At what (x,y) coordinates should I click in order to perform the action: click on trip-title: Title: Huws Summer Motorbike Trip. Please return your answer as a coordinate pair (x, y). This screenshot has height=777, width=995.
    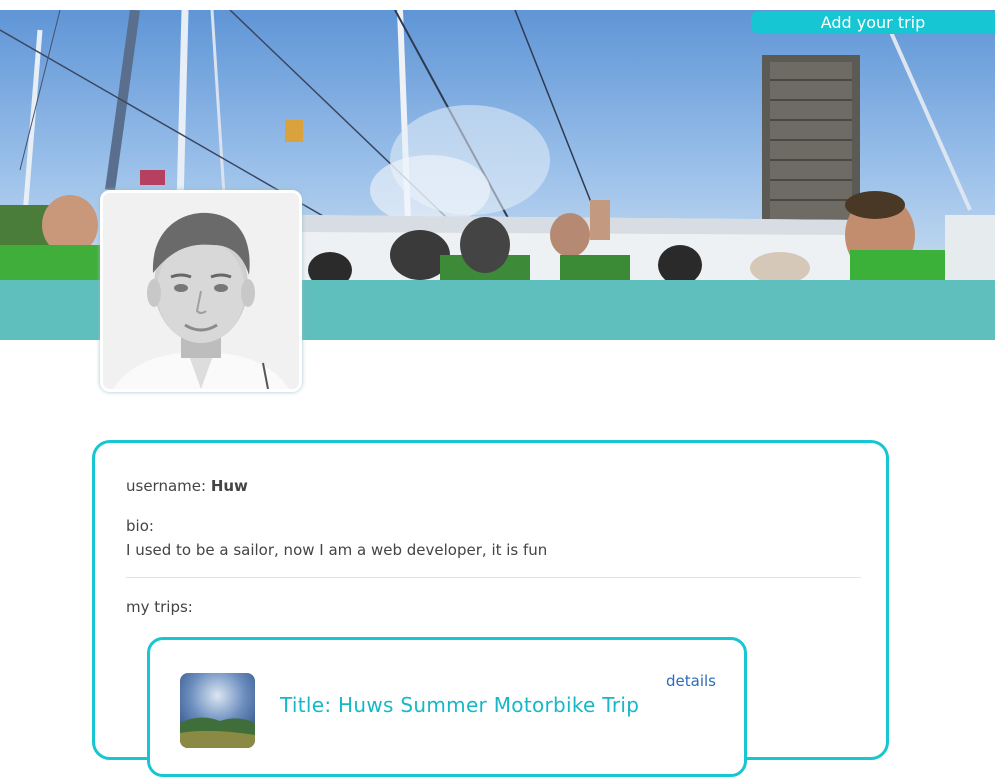
    Looking at the image, I should click on (459, 705).